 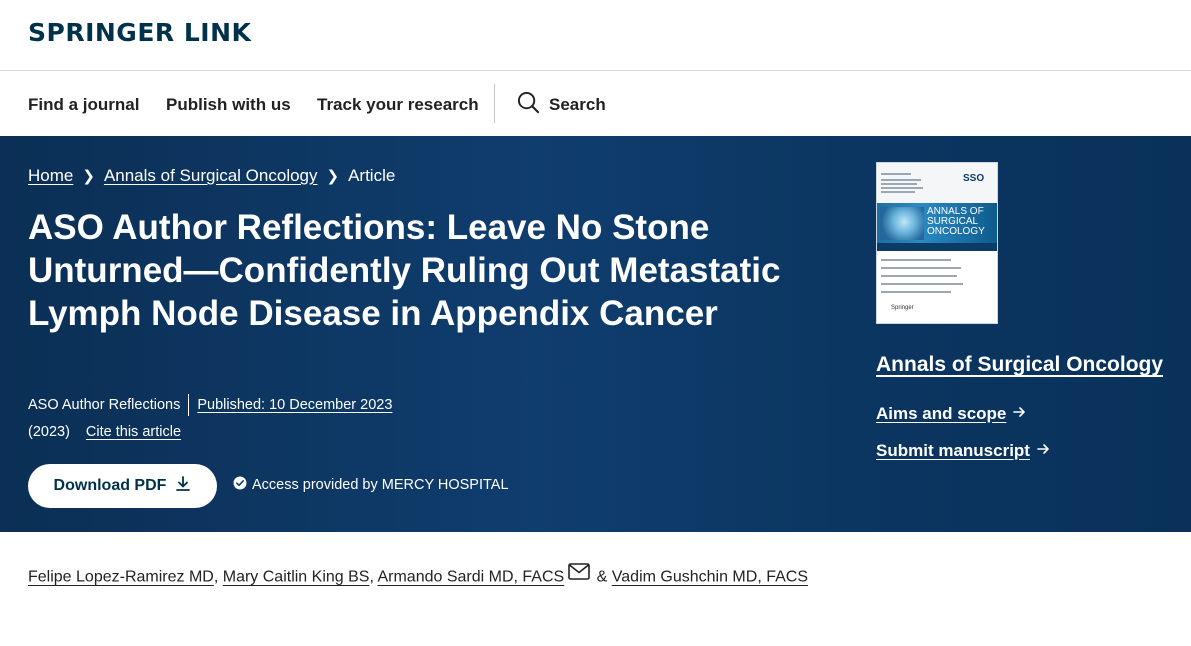 I want to click on cover-photo, so click(x=902, y=223).